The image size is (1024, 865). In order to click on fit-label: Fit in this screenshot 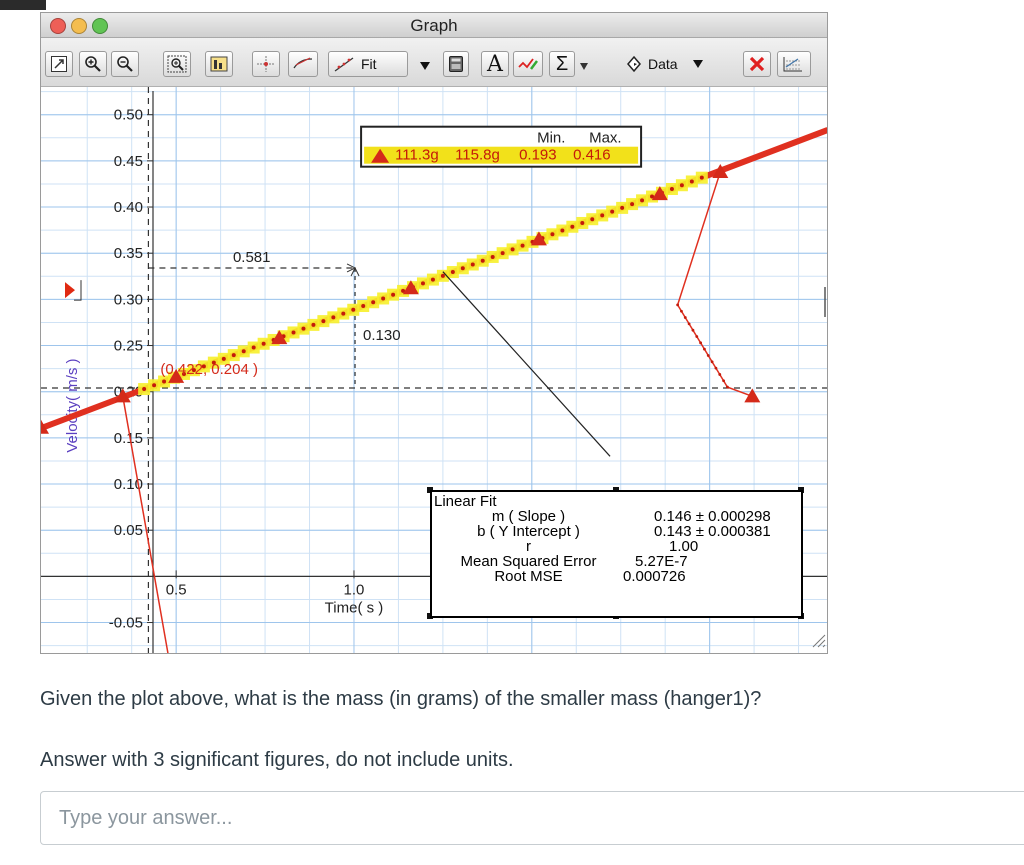, I will do `click(369, 64)`.